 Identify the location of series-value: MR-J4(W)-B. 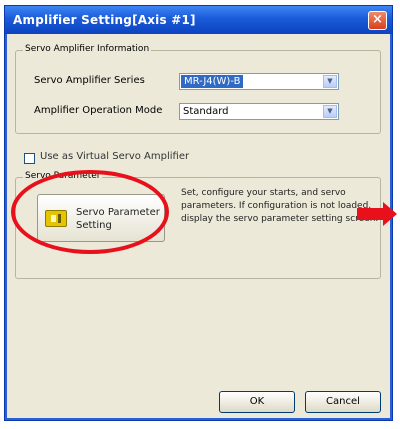
(212, 81).